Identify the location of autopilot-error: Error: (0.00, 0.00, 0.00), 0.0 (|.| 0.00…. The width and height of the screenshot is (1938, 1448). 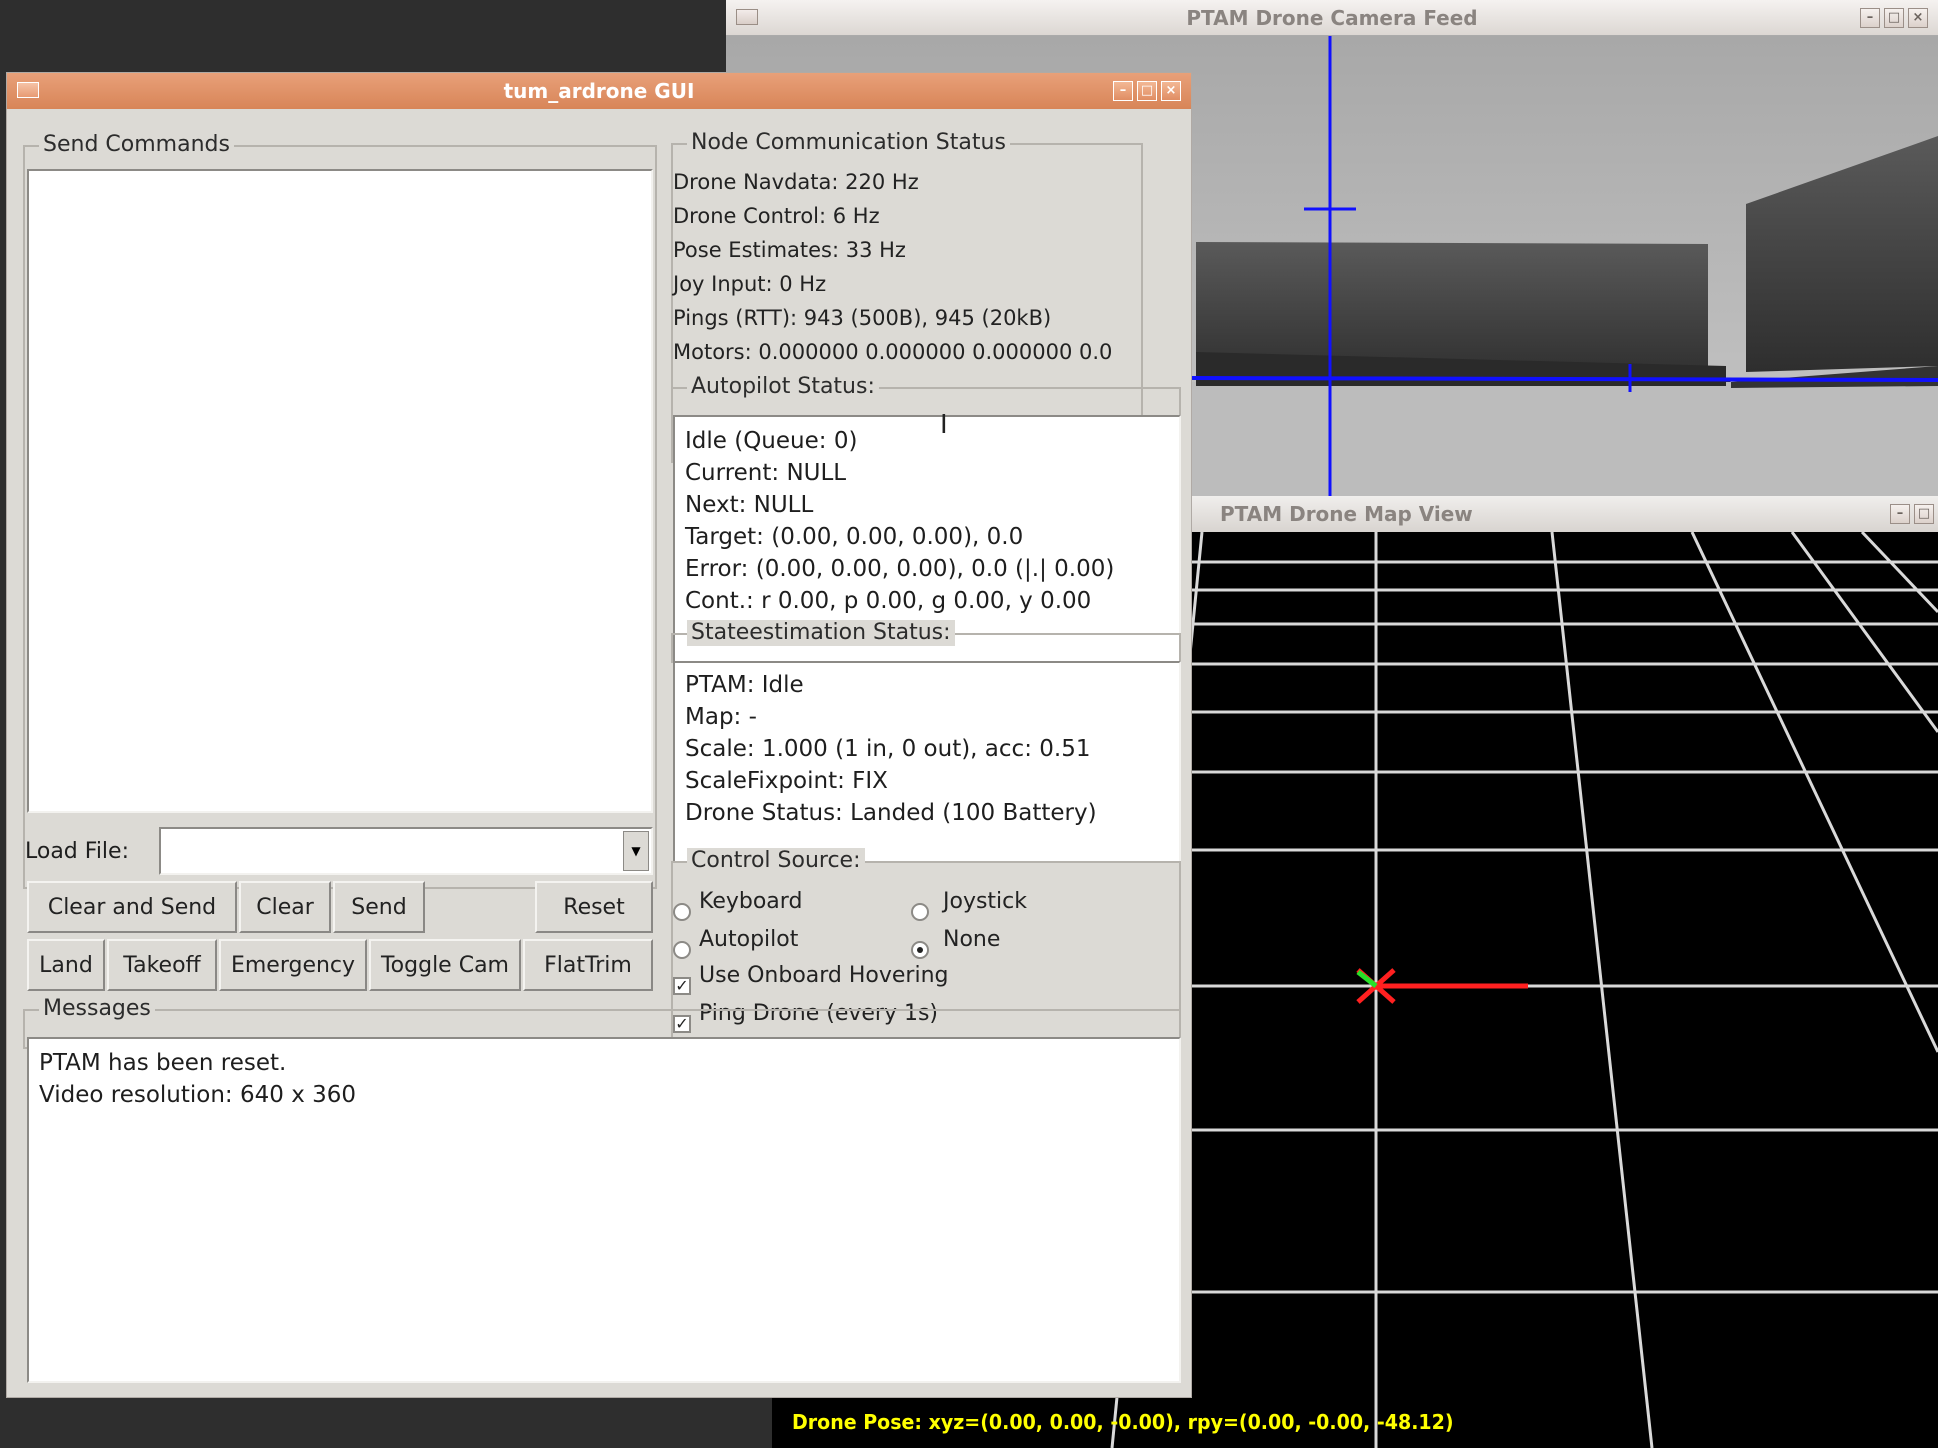
(900, 569).